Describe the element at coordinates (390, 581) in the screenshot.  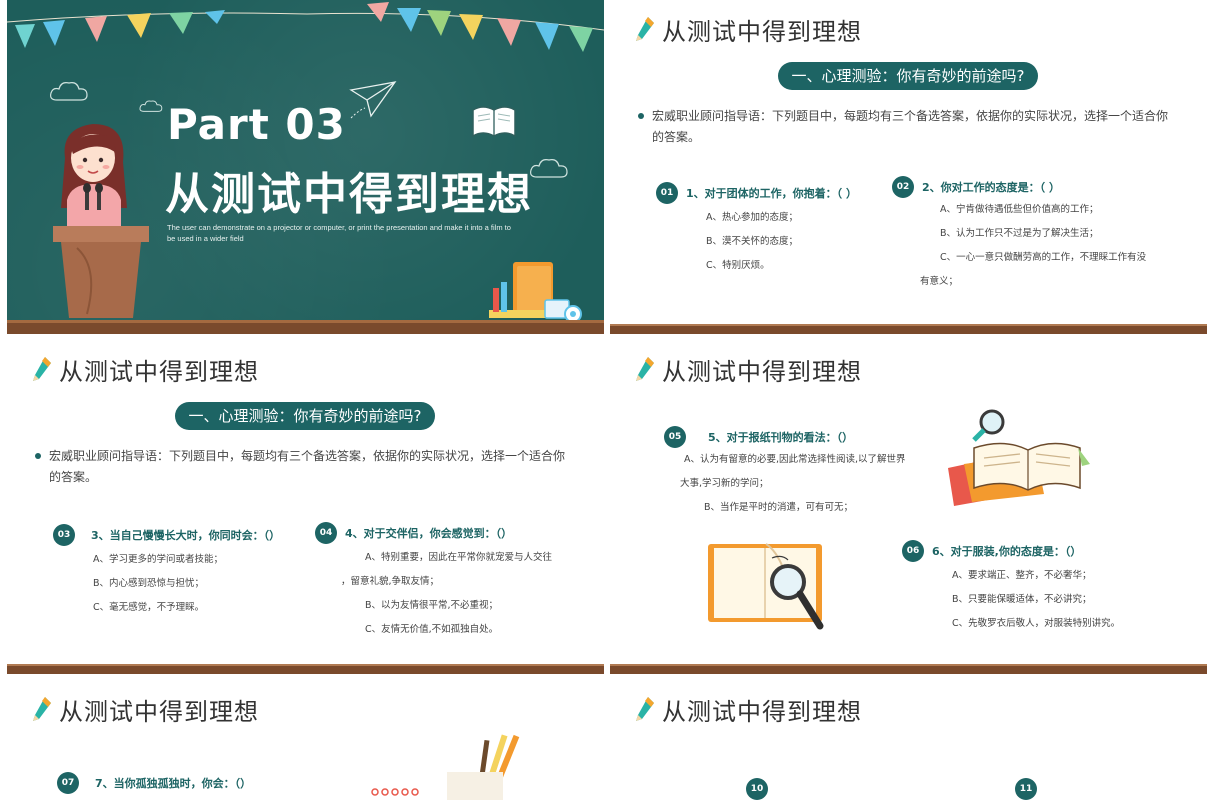
I see `answer-option-continued: ，留意礼貌,争取友情；` at that location.